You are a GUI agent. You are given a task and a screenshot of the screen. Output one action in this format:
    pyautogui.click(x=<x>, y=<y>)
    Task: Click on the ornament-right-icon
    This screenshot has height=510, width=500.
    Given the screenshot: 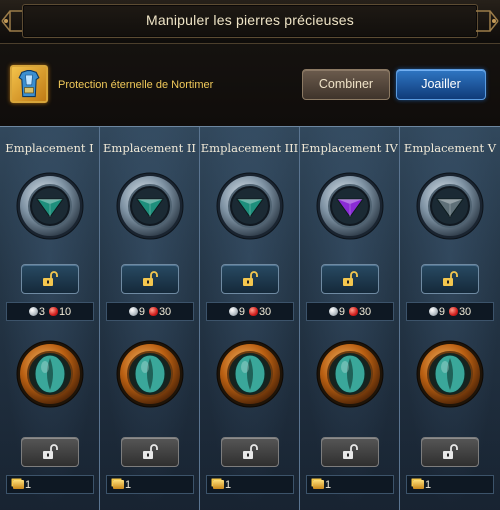 What is the action you would take?
    pyautogui.click(x=487, y=21)
    